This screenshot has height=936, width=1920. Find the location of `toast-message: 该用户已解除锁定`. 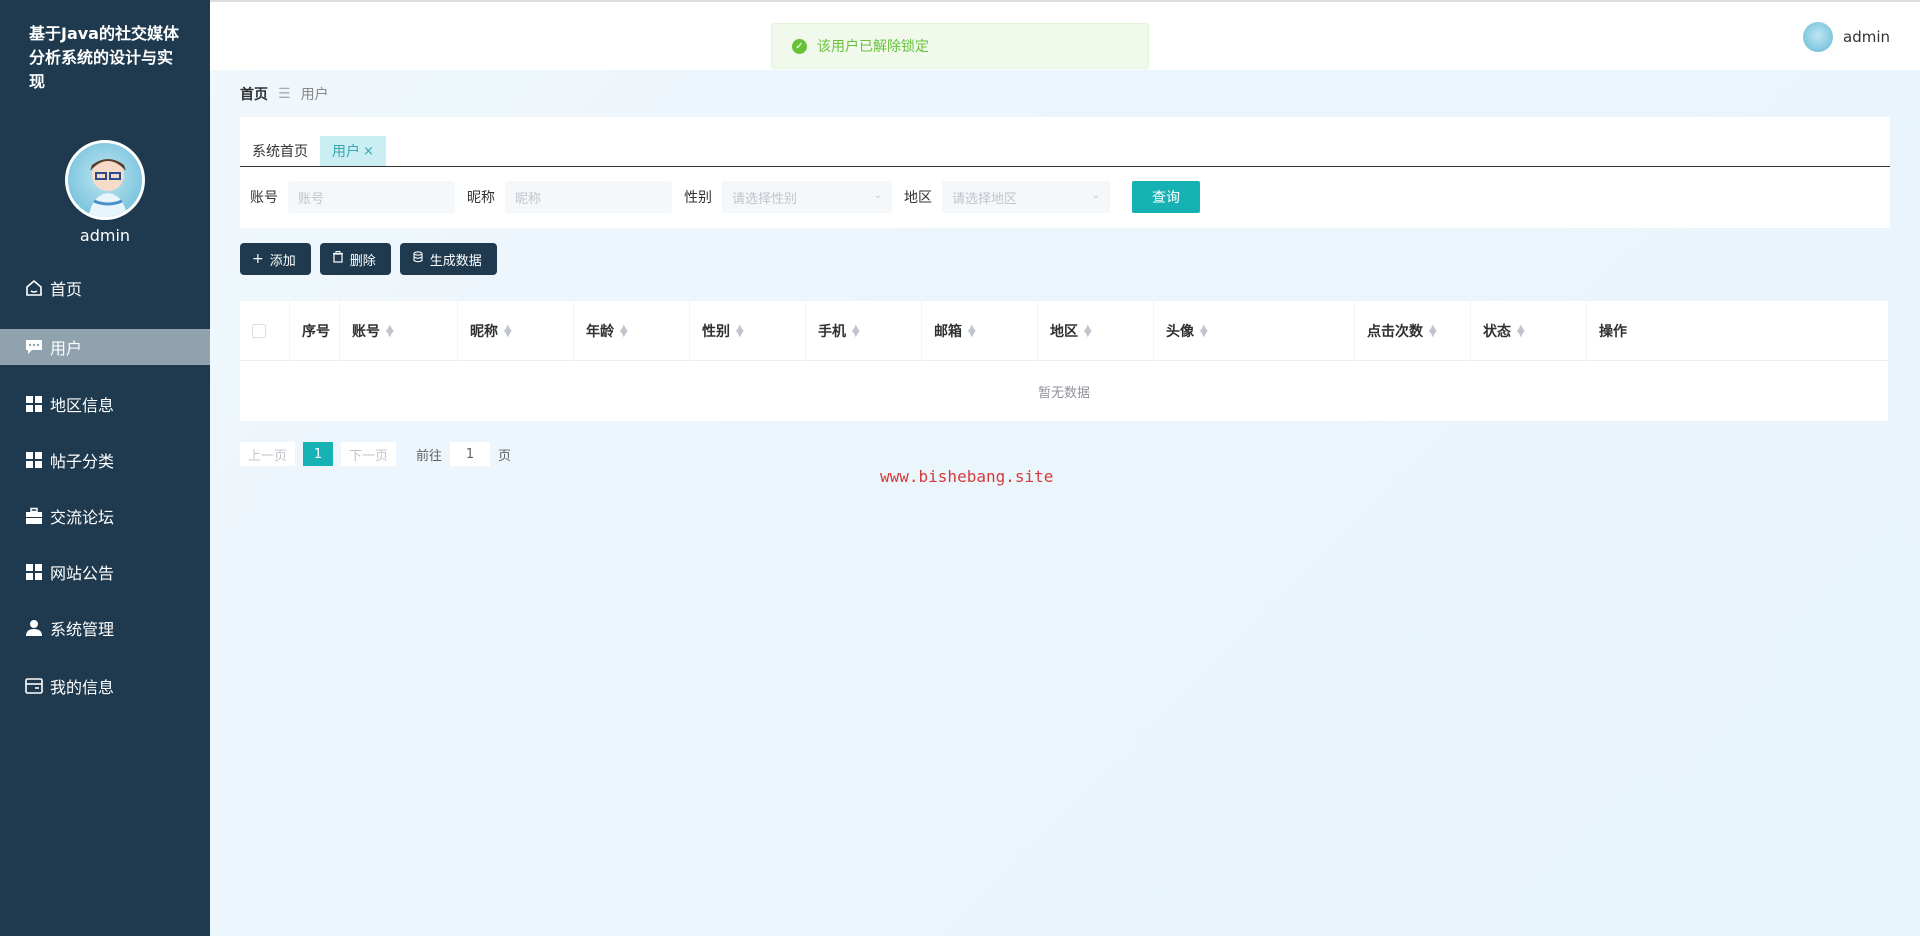

toast-message: 该用户已解除锁定 is located at coordinates (873, 47).